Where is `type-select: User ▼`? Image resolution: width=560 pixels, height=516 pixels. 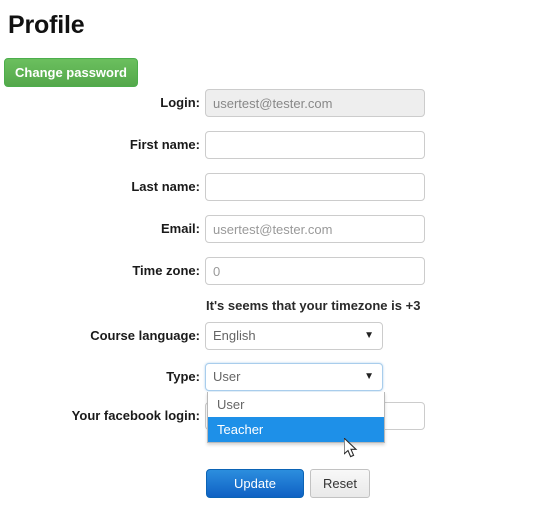 type-select: User ▼ is located at coordinates (294, 377).